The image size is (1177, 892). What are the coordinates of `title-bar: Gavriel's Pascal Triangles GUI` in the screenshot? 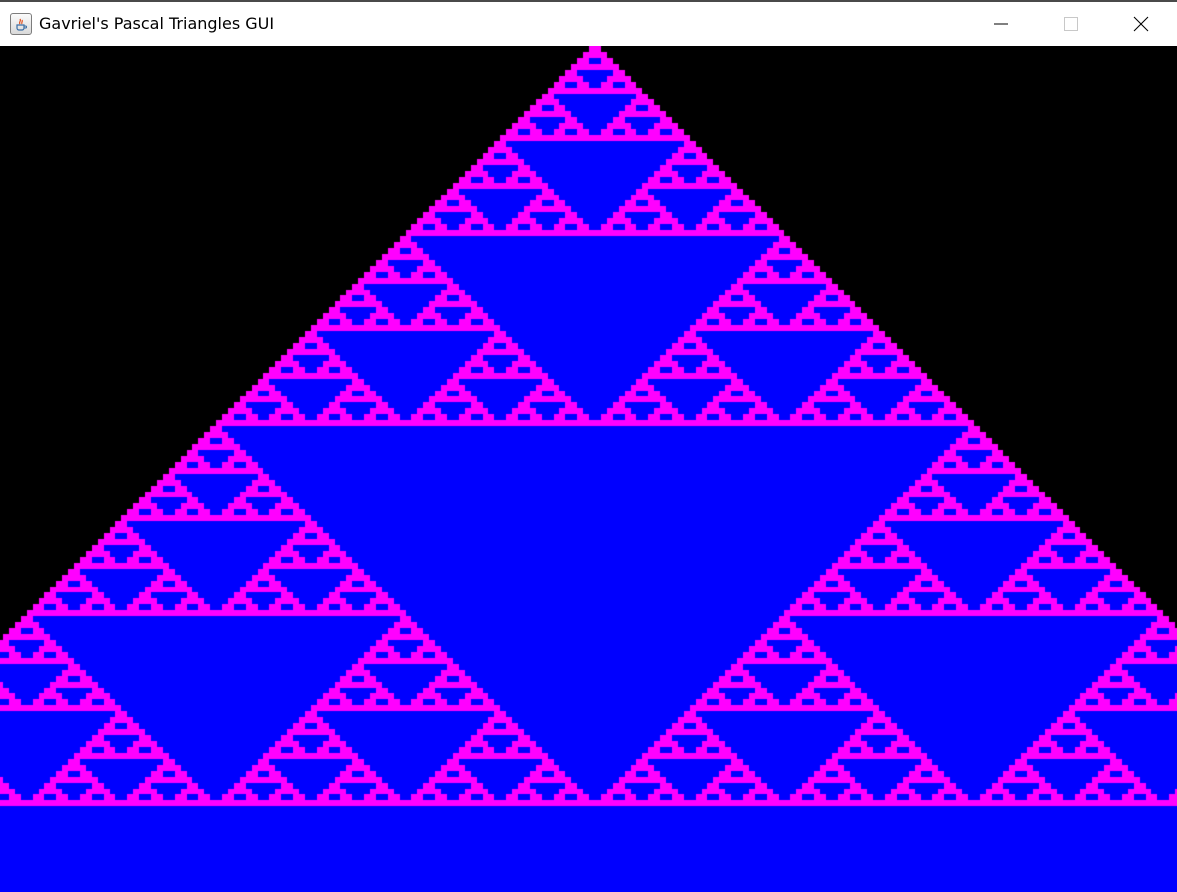 It's located at (588, 24).